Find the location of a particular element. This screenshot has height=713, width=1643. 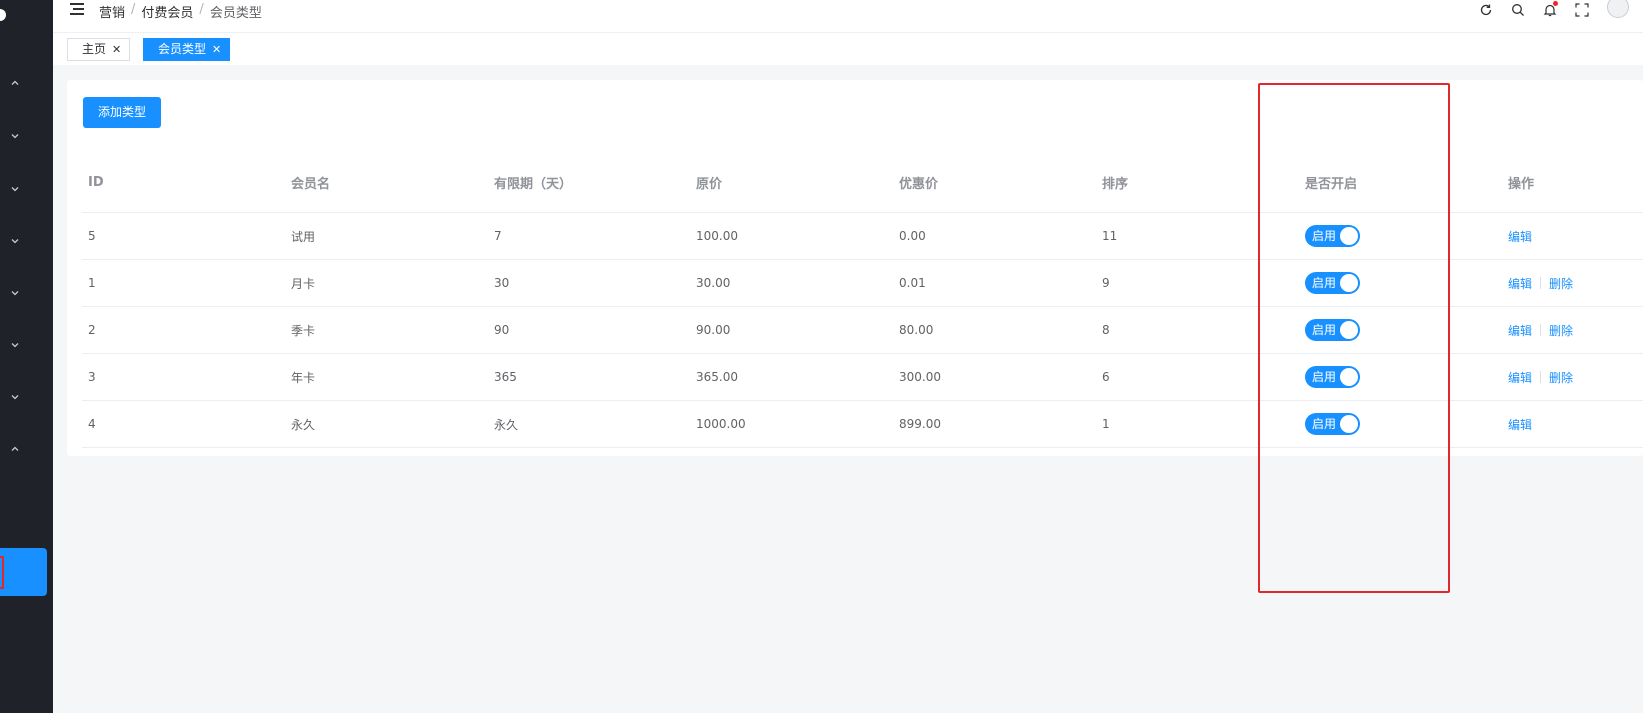

cell-sort: 9 is located at coordinates (1106, 283).